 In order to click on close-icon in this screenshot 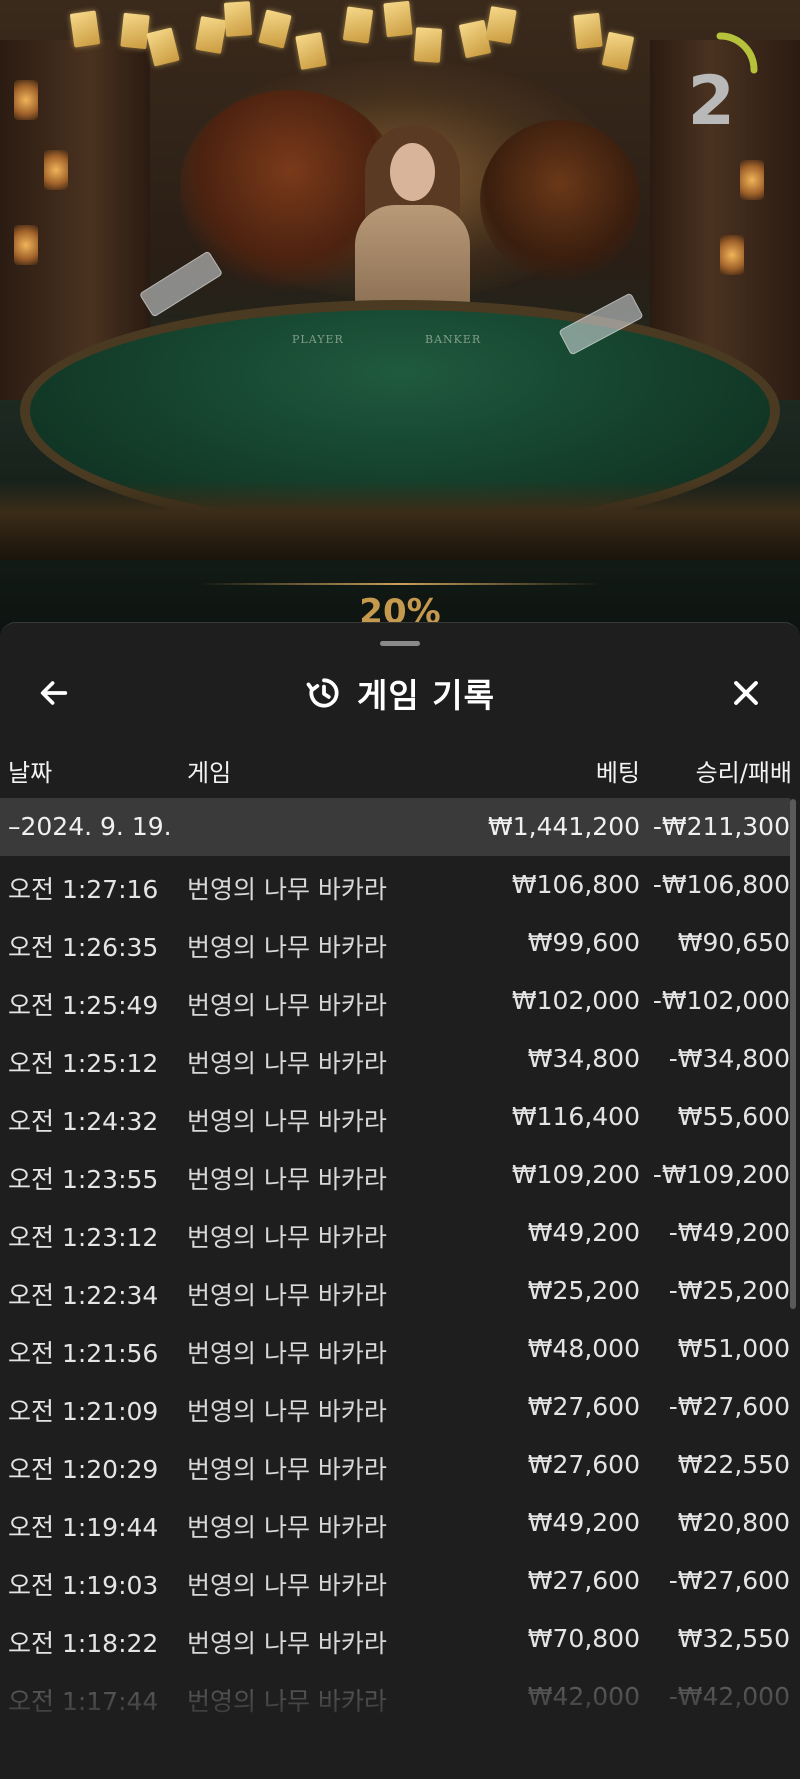, I will do `click(746, 693)`.